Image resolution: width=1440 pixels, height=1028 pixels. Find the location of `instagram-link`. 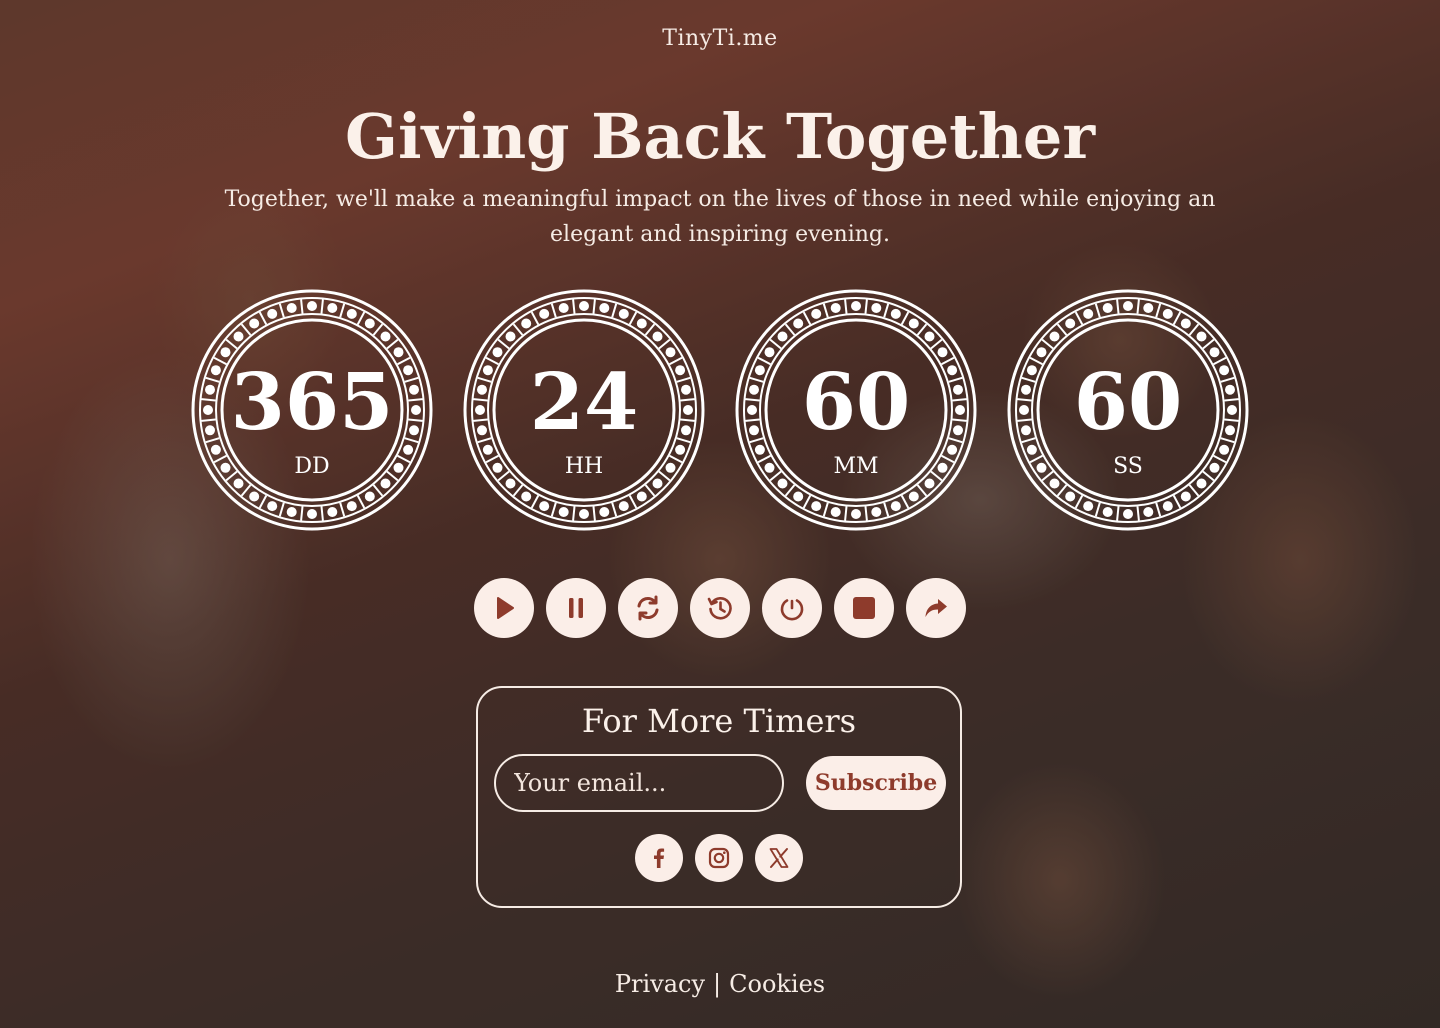

instagram-link is located at coordinates (719, 858).